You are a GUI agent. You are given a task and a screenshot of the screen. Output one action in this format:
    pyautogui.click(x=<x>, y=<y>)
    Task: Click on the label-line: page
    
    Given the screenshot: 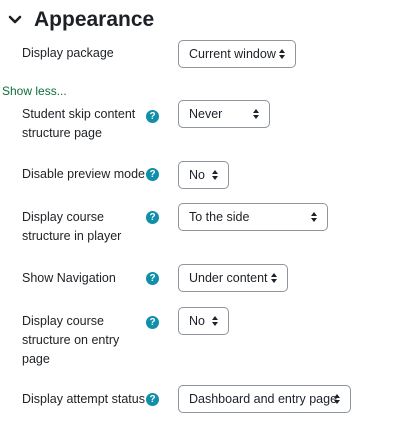 What is the action you would take?
    pyautogui.click(x=36, y=359)
    